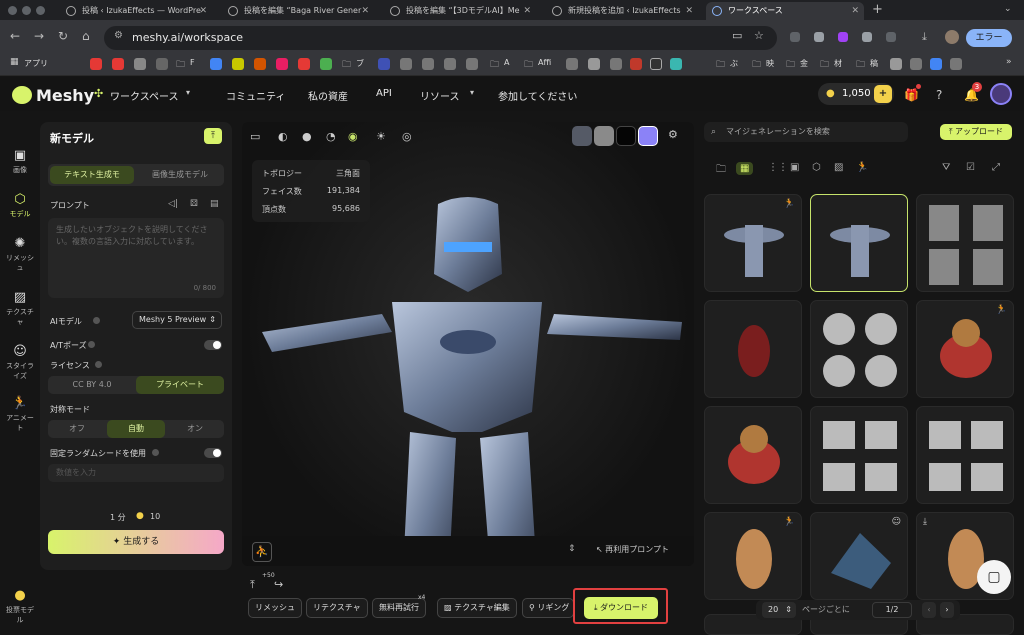  Describe the element at coordinates (947, 610) in the screenshot. I see `next-page-icon: ›` at that location.